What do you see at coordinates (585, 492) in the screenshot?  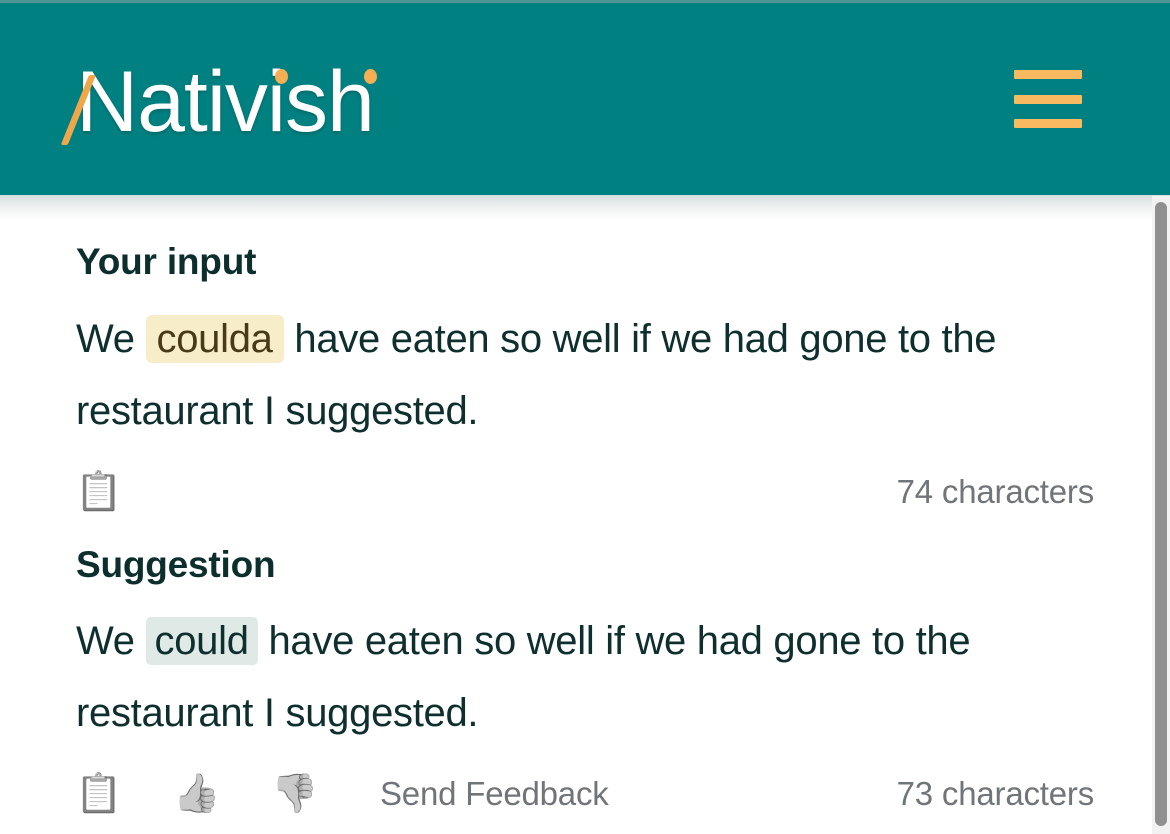 I see `input-action-row: 📋 74 characters` at bounding box center [585, 492].